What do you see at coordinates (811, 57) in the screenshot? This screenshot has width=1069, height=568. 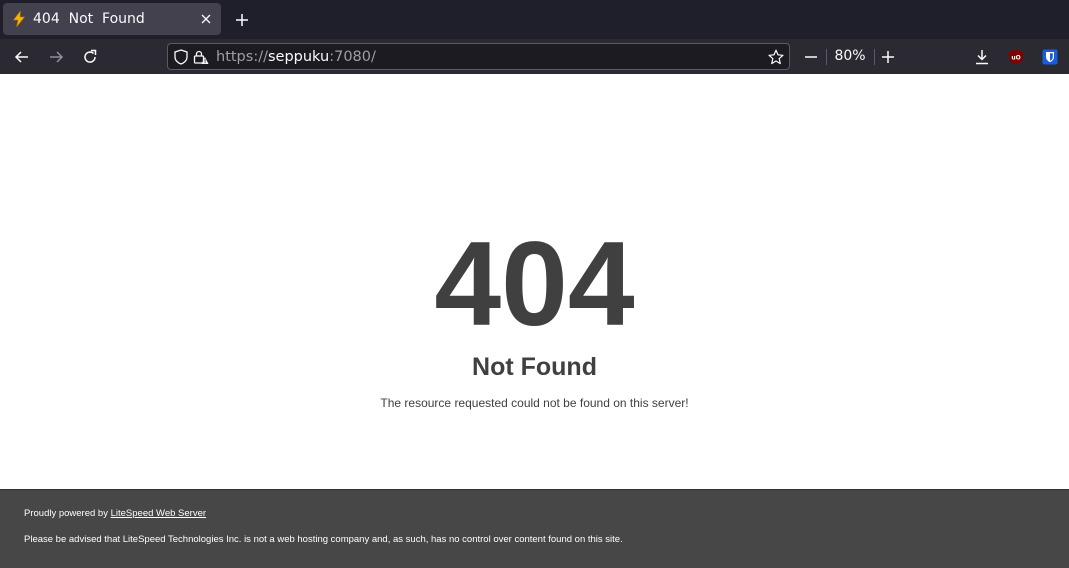 I see `zoom-out-icon` at bounding box center [811, 57].